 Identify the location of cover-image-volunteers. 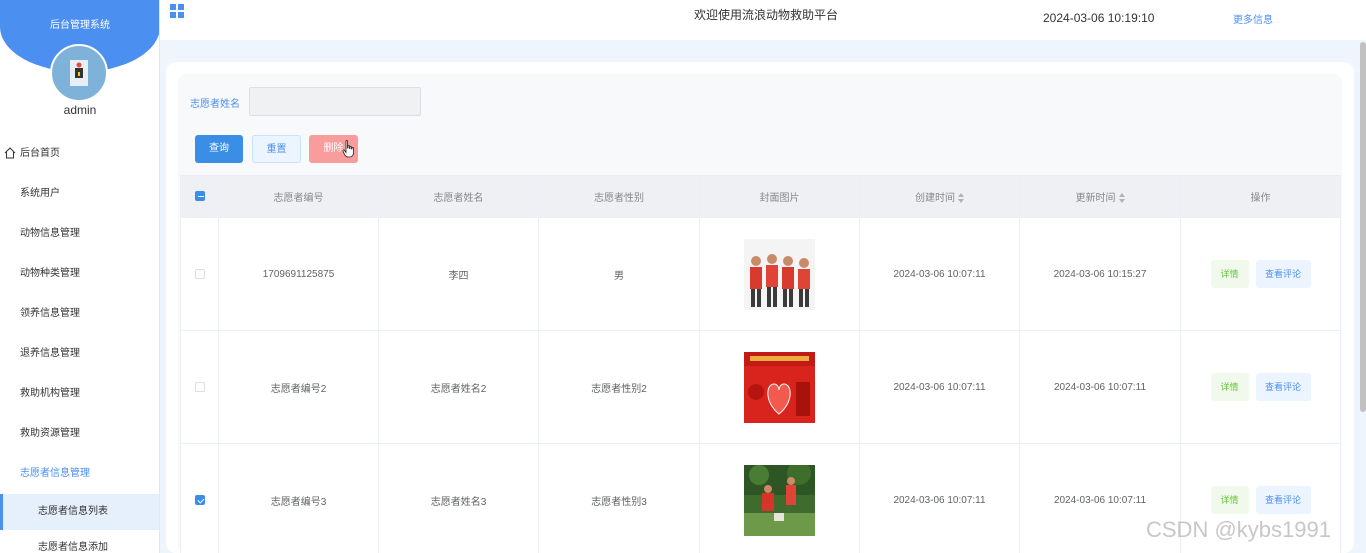
(779, 274).